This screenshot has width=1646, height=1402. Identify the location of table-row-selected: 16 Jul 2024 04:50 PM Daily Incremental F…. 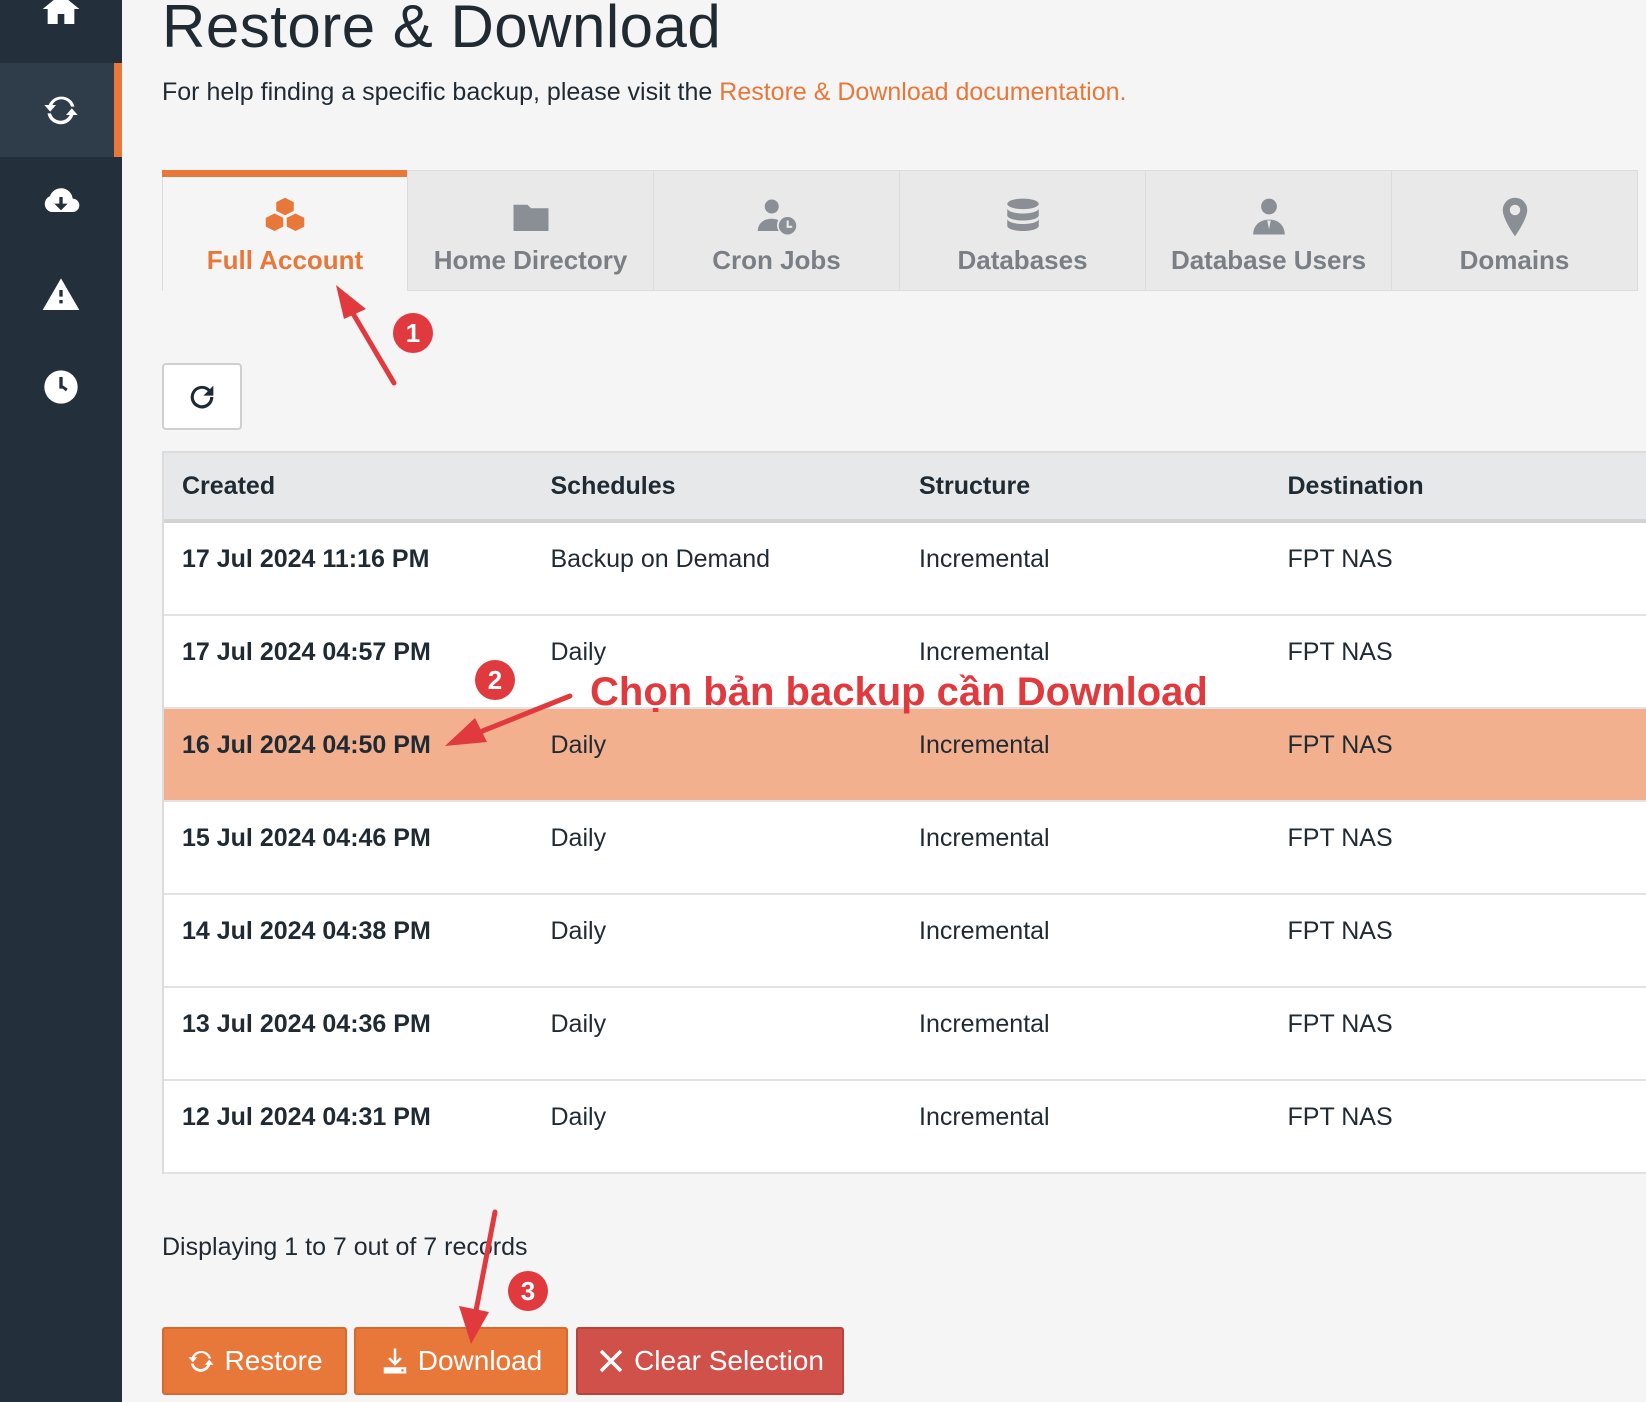
(905, 755).